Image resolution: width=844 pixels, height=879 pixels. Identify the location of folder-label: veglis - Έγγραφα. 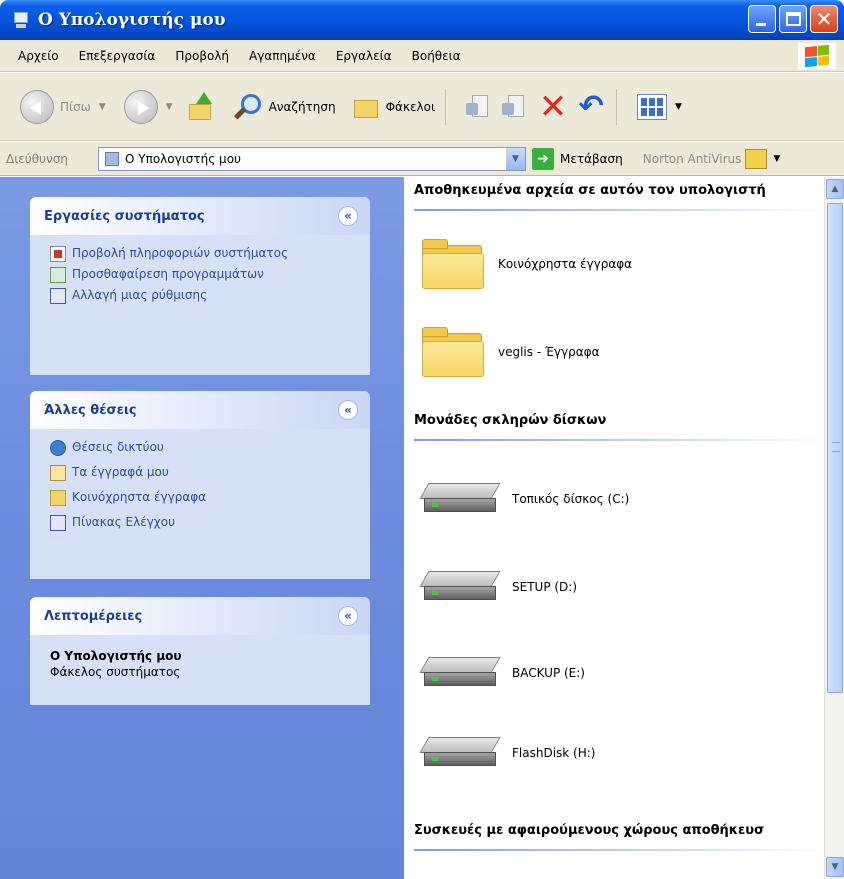
(549, 352).